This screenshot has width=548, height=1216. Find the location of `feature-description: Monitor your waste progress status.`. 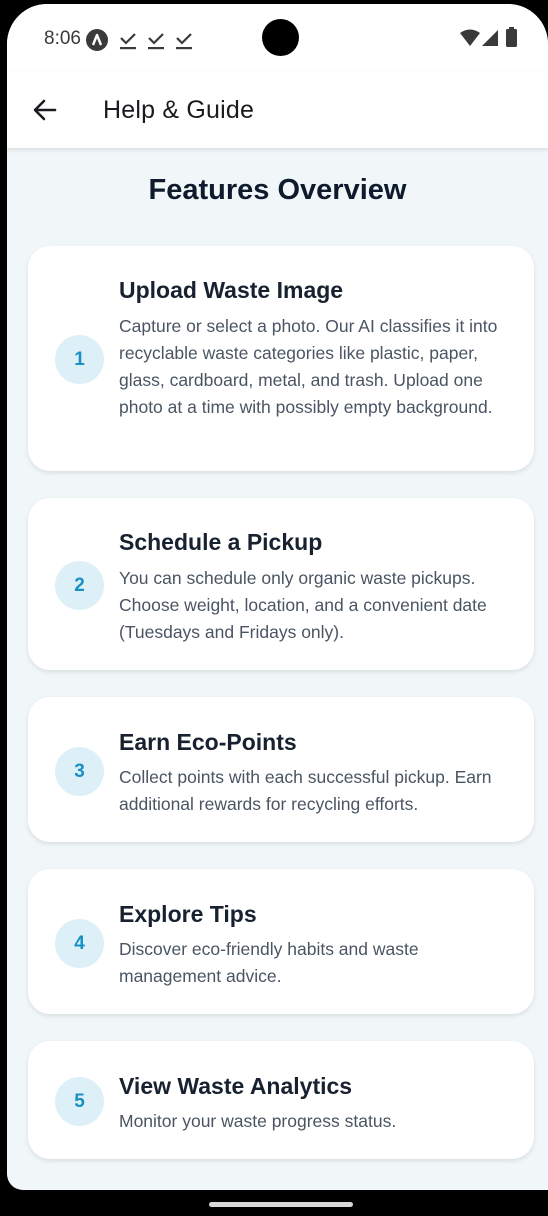

feature-description: Monitor your waste progress status. is located at coordinates (258, 1121).